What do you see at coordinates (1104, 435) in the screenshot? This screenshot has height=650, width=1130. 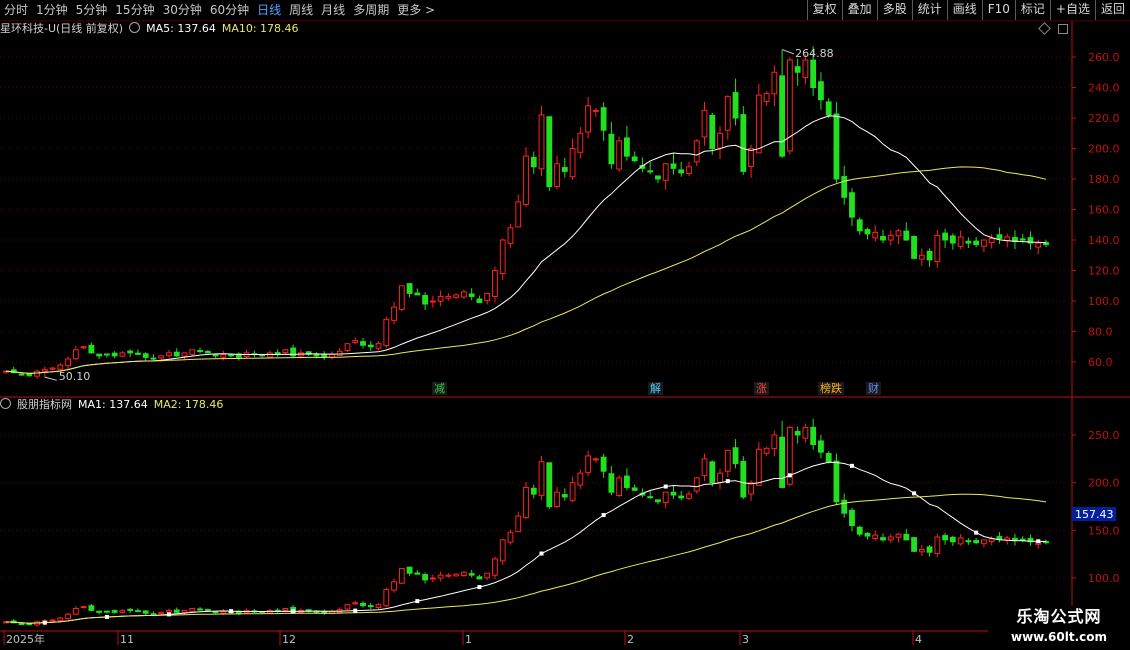 I see `y-tick-label: 250.0` at bounding box center [1104, 435].